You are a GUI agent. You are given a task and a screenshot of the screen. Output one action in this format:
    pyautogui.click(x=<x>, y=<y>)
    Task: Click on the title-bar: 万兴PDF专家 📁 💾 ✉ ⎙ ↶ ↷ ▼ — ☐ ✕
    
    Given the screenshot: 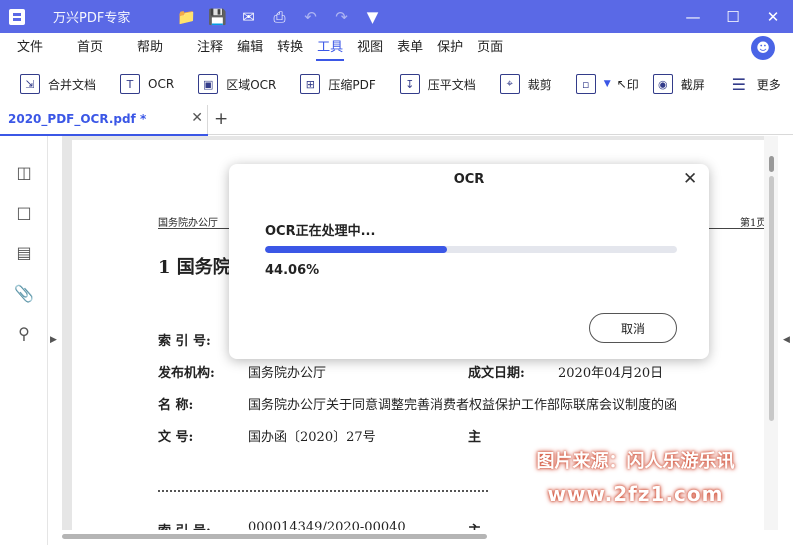 What is the action you would take?
    pyautogui.click(x=396, y=16)
    